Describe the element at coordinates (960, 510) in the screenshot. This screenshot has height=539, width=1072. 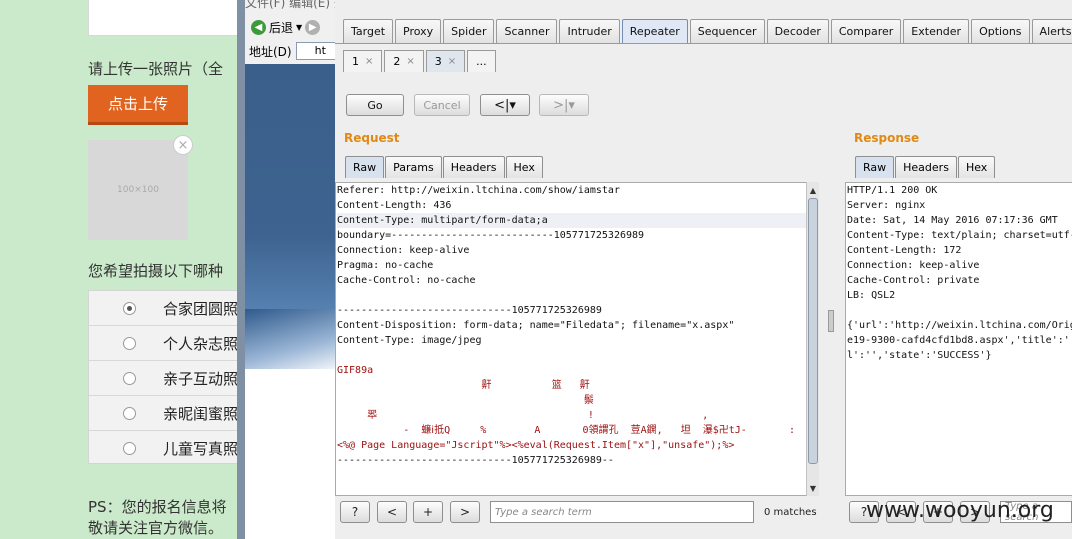
I see `watermark: www.wooyun.org` at that location.